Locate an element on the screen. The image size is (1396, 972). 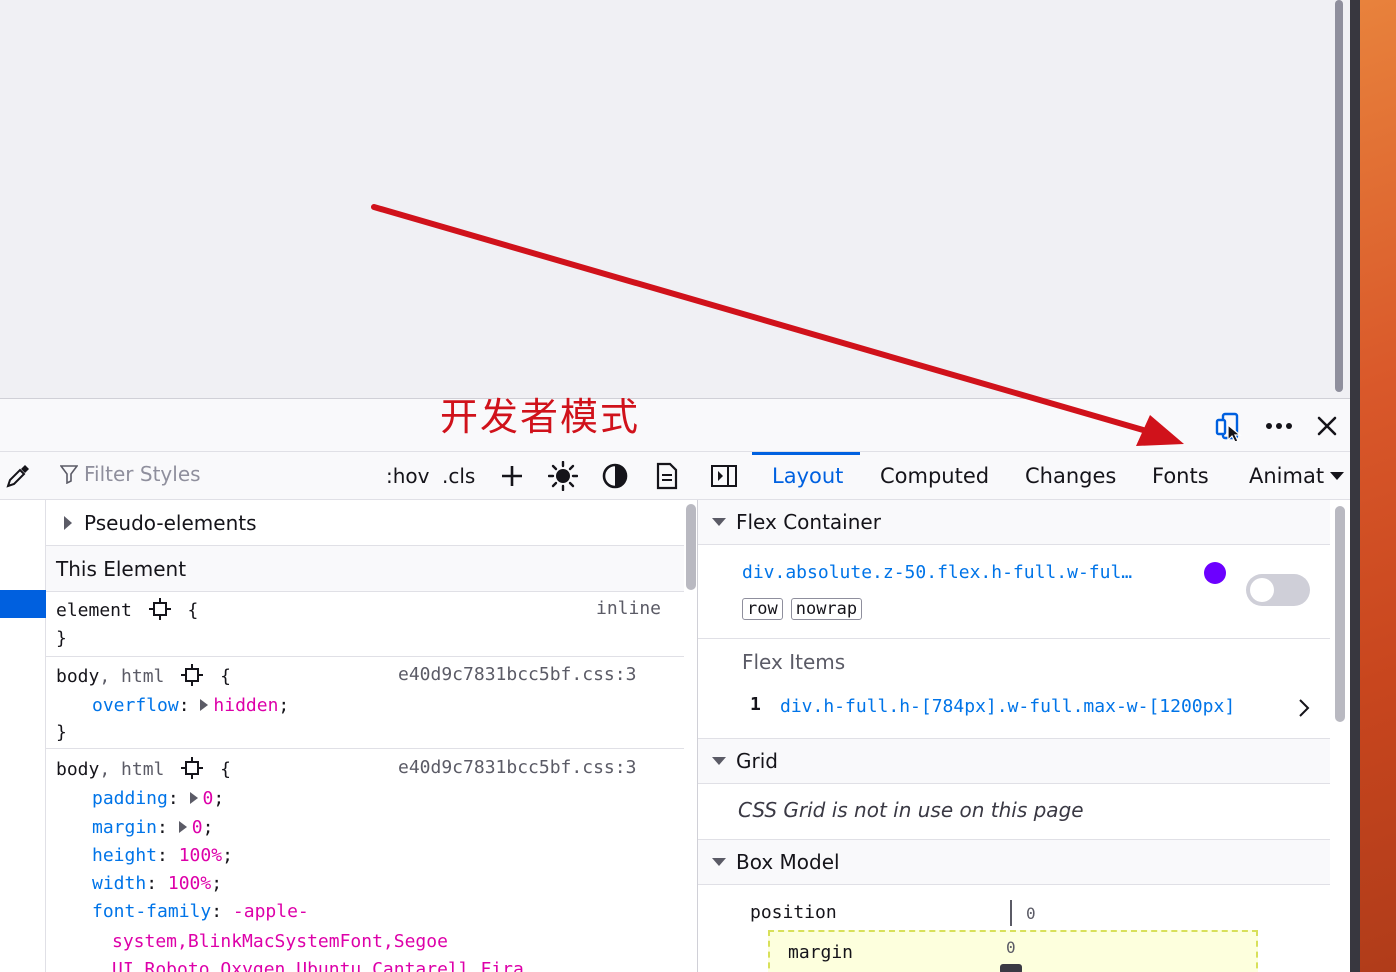
selector-body: body is located at coordinates (78, 676).